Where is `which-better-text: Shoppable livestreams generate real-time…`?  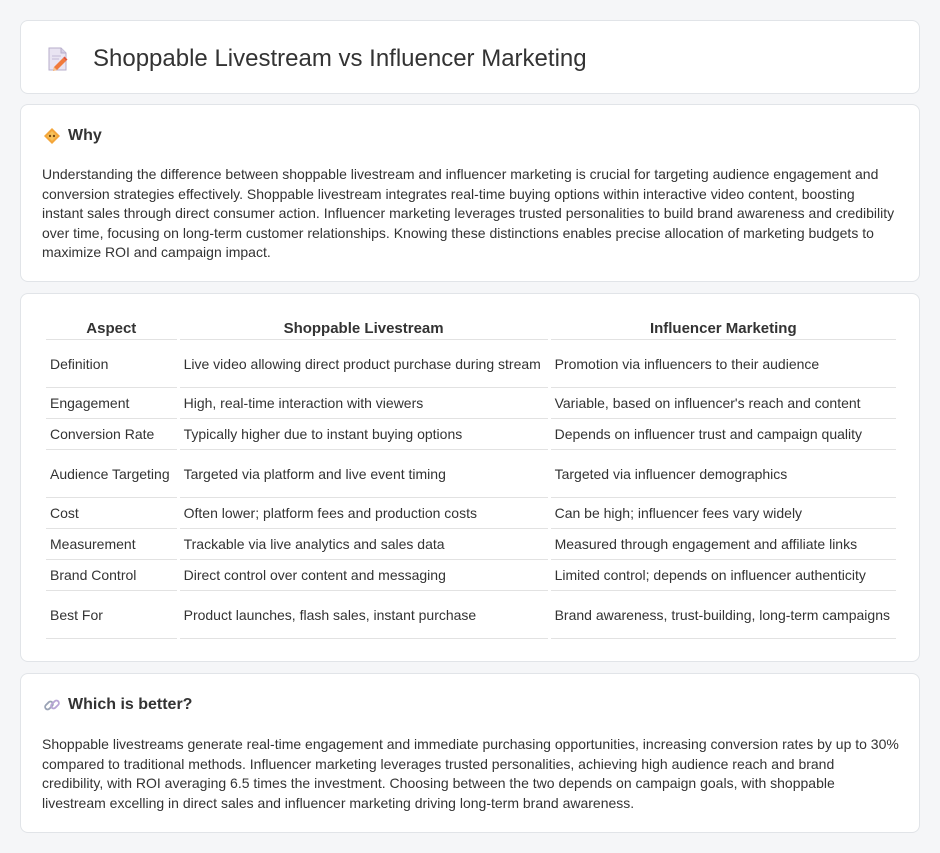
which-better-text: Shoppable livestreams generate real-time… is located at coordinates (470, 773).